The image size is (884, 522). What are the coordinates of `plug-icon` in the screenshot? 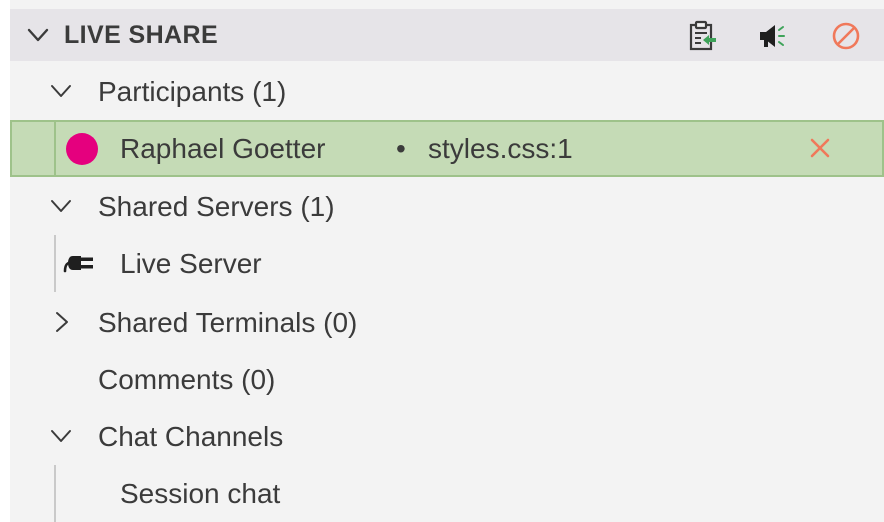 It's located at (78, 264).